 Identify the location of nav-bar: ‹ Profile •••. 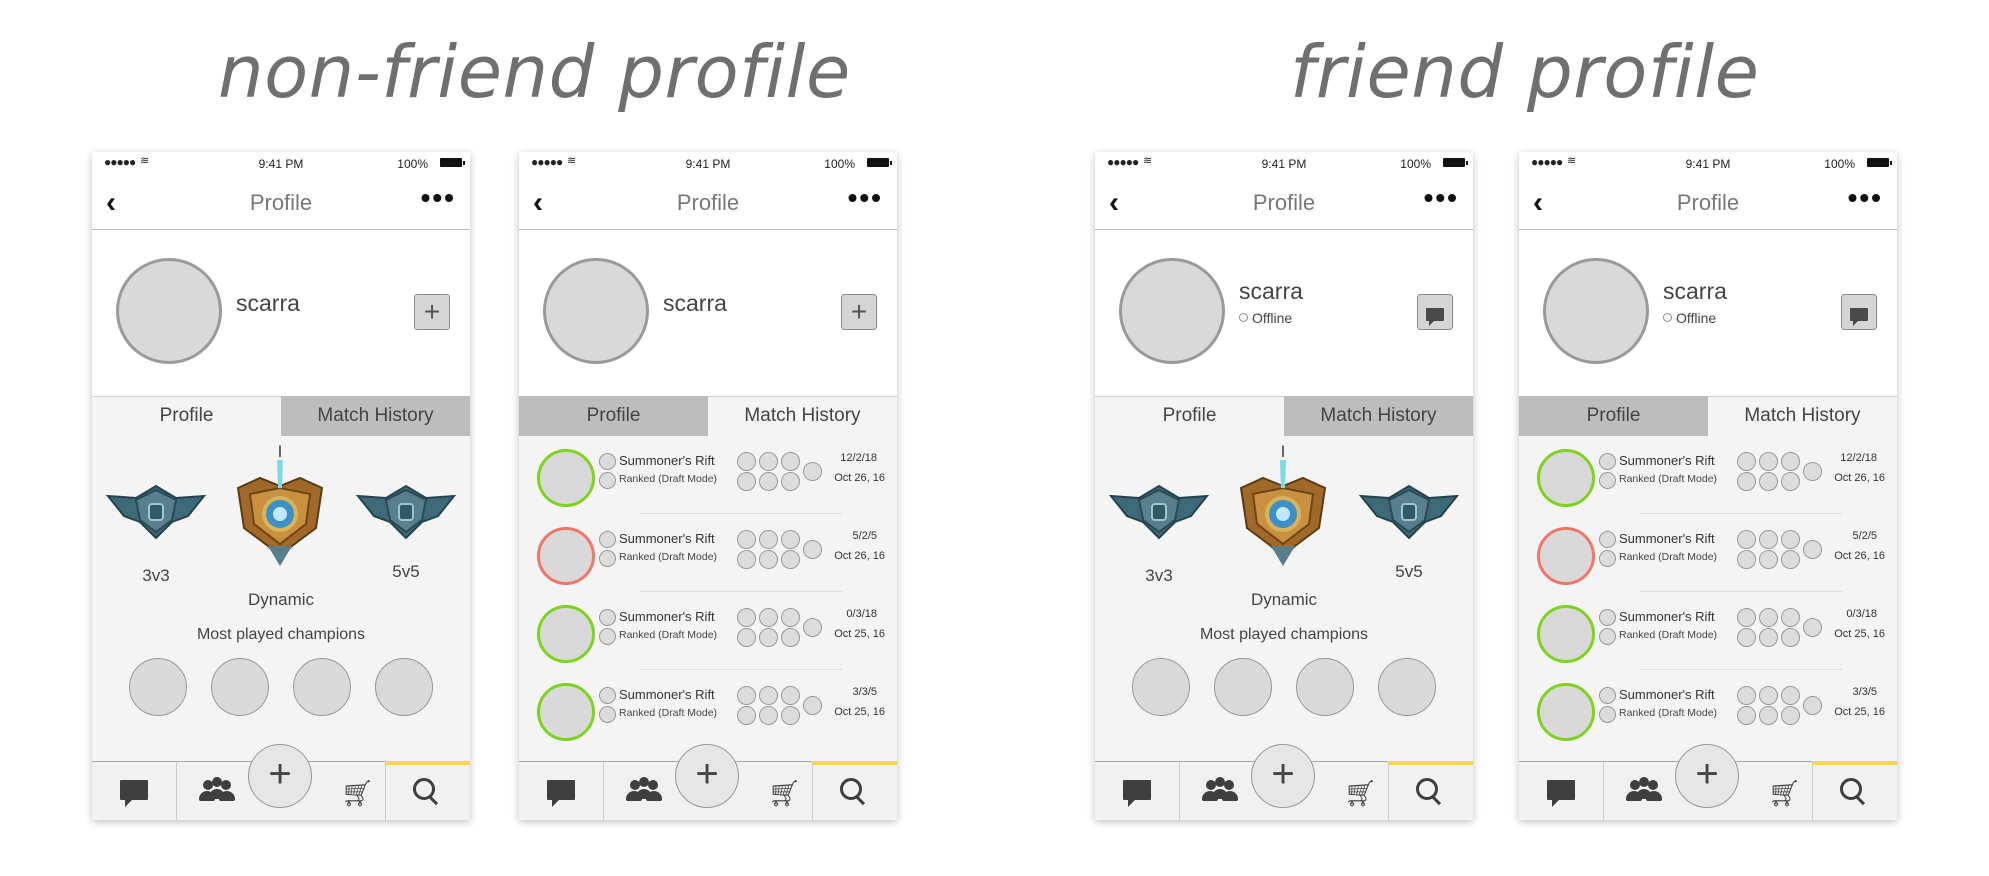
(1284, 202).